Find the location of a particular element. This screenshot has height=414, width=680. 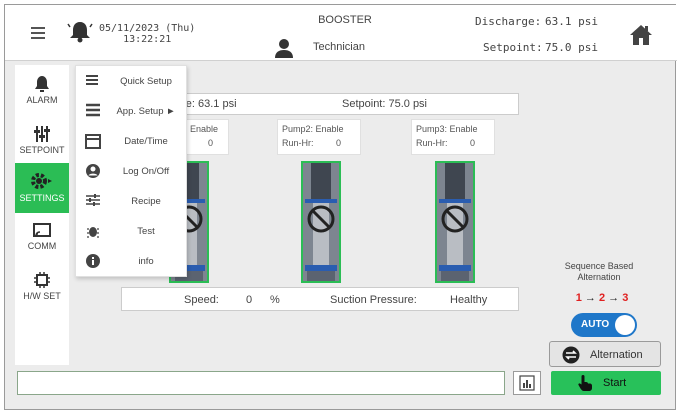

sidebar-item-hw-set: H/W SET is located at coordinates (42, 286).